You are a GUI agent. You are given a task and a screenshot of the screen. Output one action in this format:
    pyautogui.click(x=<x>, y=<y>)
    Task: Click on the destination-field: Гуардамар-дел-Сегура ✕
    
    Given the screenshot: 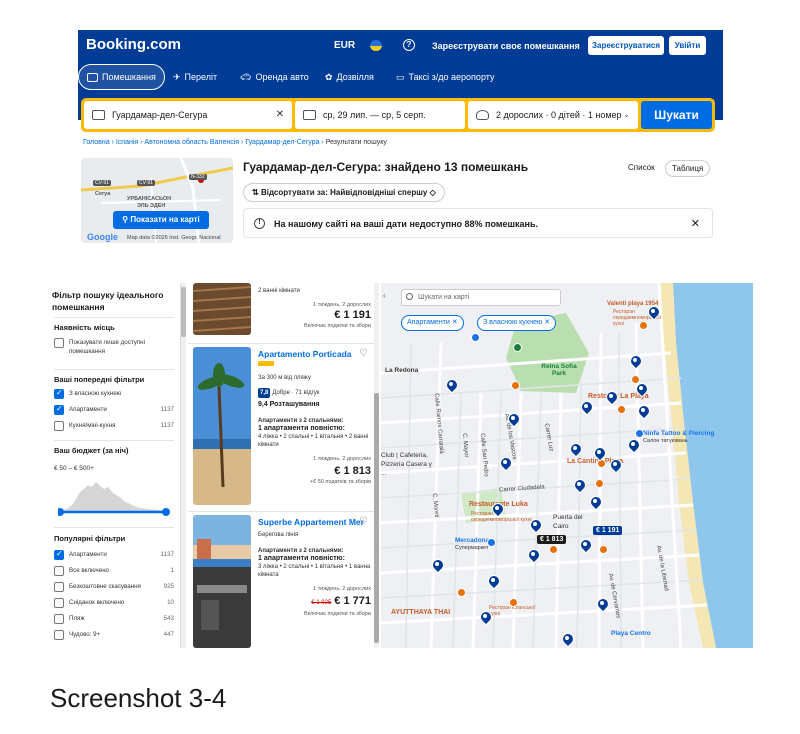 What is the action you would take?
    pyautogui.click(x=188, y=115)
    